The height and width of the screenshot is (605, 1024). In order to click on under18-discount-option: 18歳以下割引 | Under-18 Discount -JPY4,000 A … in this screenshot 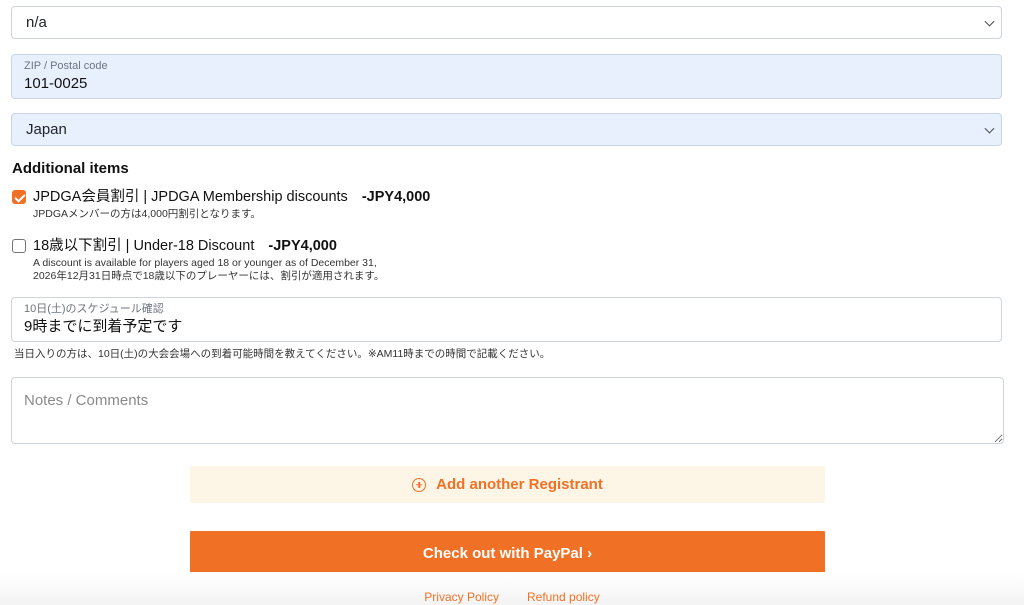, I will do `click(198, 259)`.